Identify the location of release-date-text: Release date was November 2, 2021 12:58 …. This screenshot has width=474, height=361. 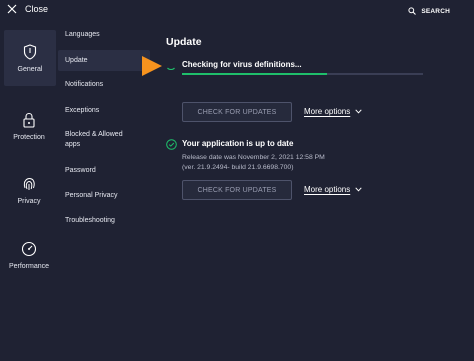
(253, 157).